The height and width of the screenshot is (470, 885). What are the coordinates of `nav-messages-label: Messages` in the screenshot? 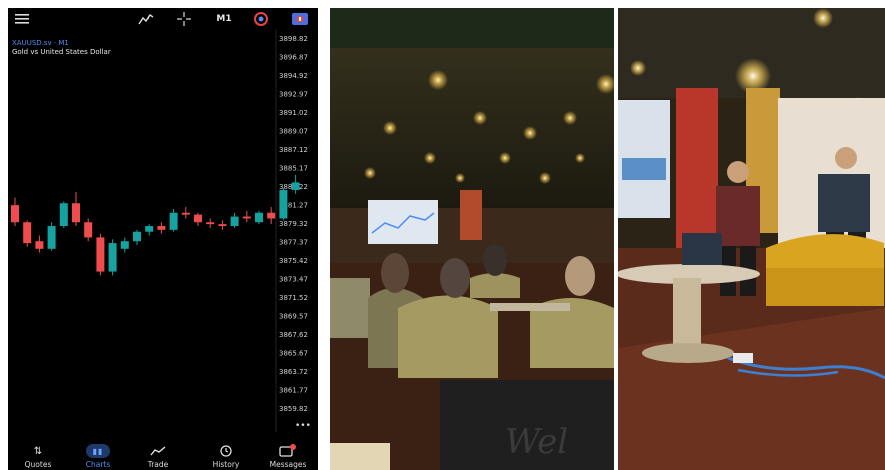 It's located at (288, 464).